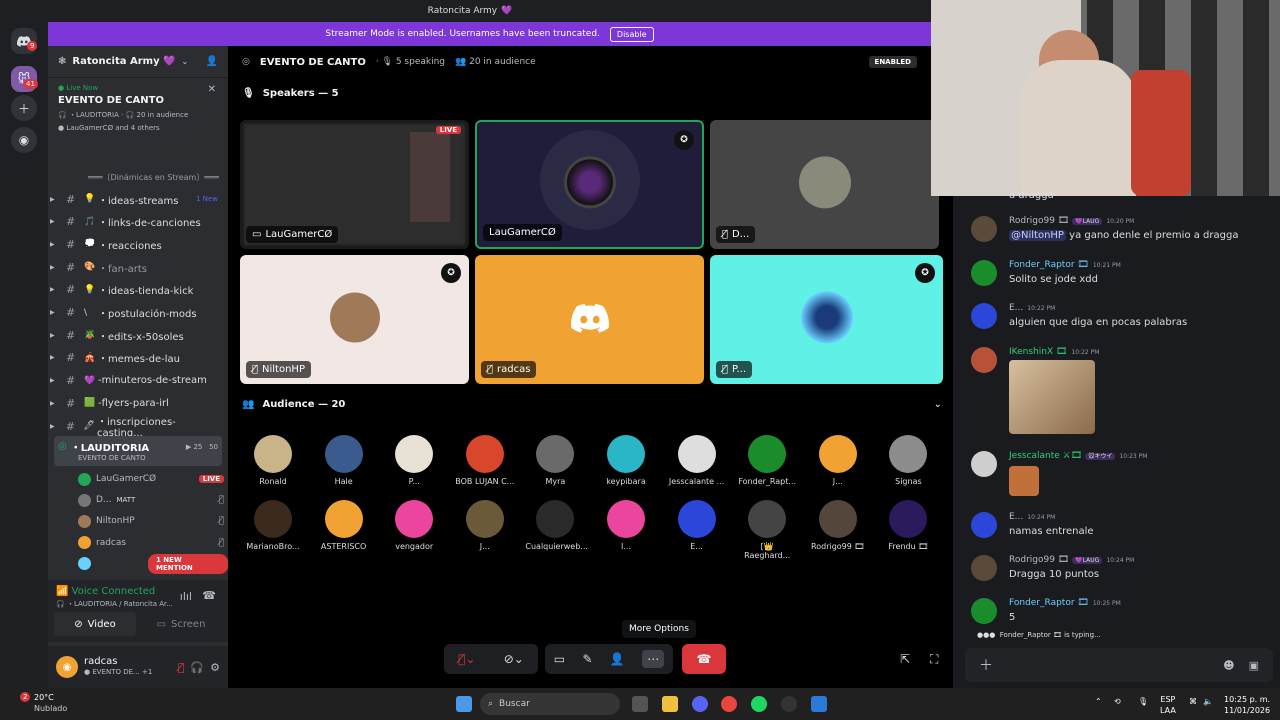 The image size is (1280, 720). I want to click on audience-member: Hale, so click(344, 460).